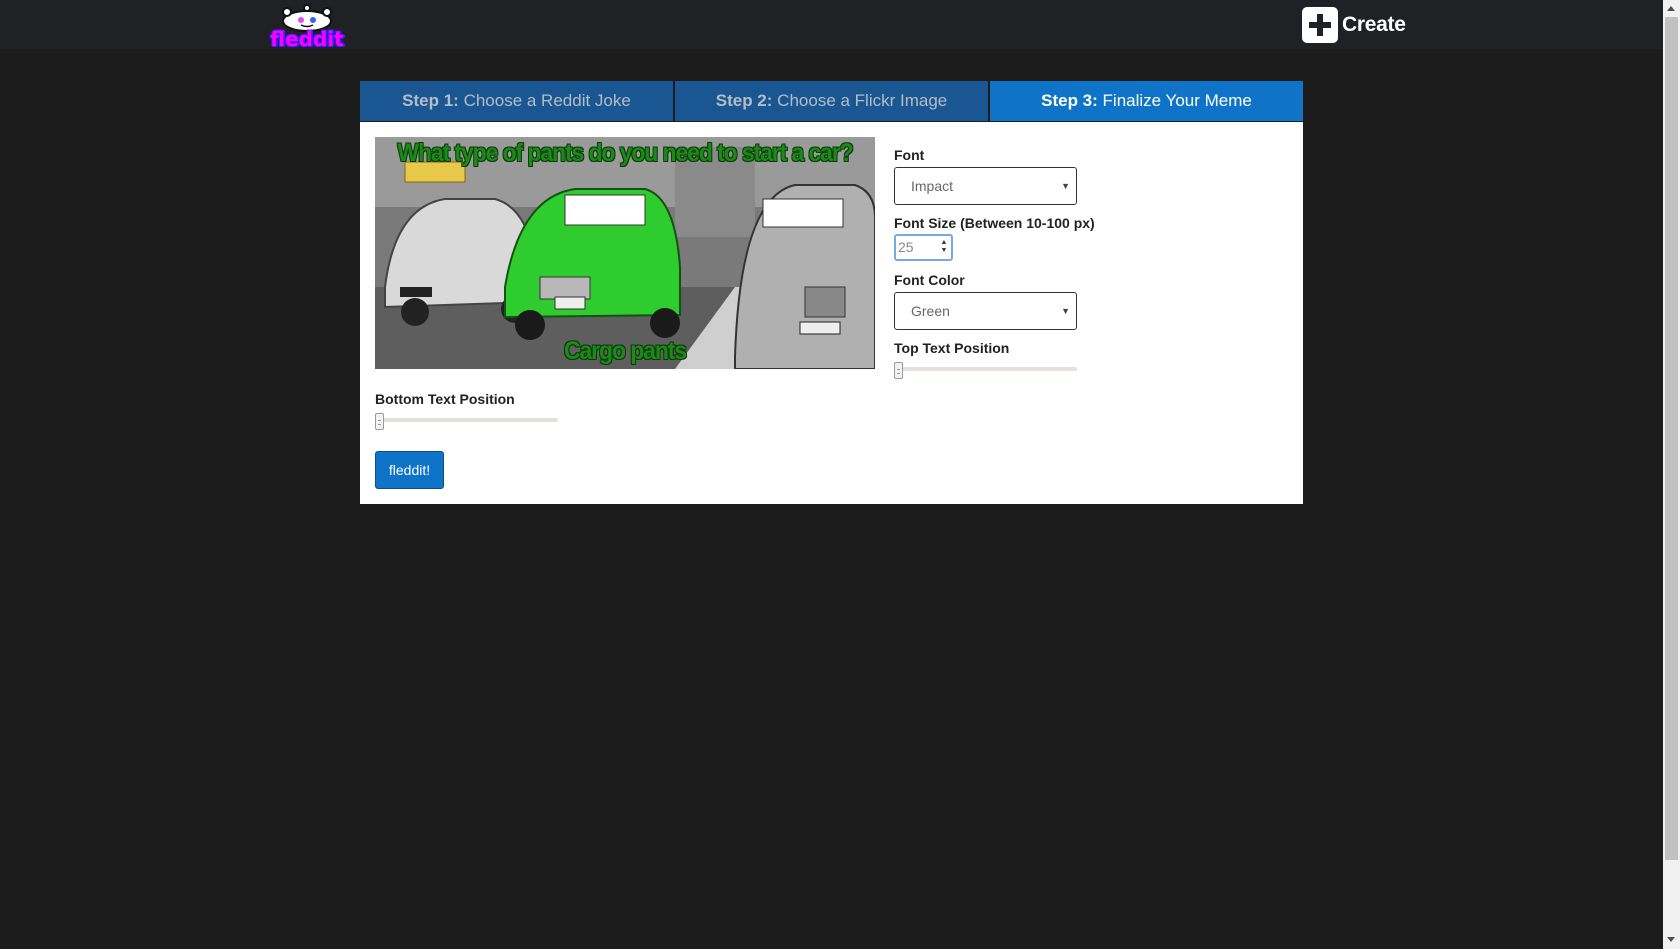 This screenshot has height=949, width=1680. What do you see at coordinates (932, 186) in the screenshot?
I see `font-select-value: Impact` at bounding box center [932, 186].